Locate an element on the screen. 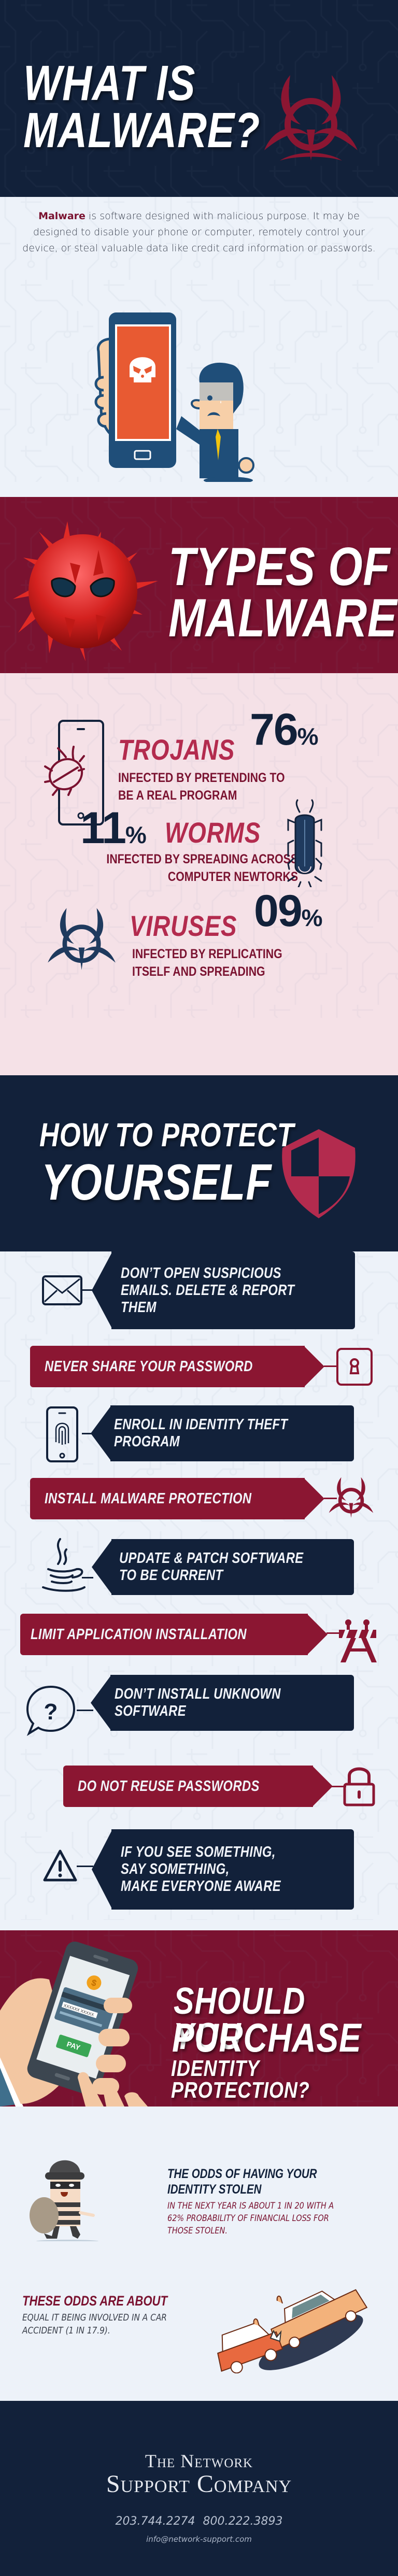 The height and width of the screenshot is (2576, 398). compare-body-line: EQUAL IT BEING INVOLVED IN A CAR is located at coordinates (94, 2317).